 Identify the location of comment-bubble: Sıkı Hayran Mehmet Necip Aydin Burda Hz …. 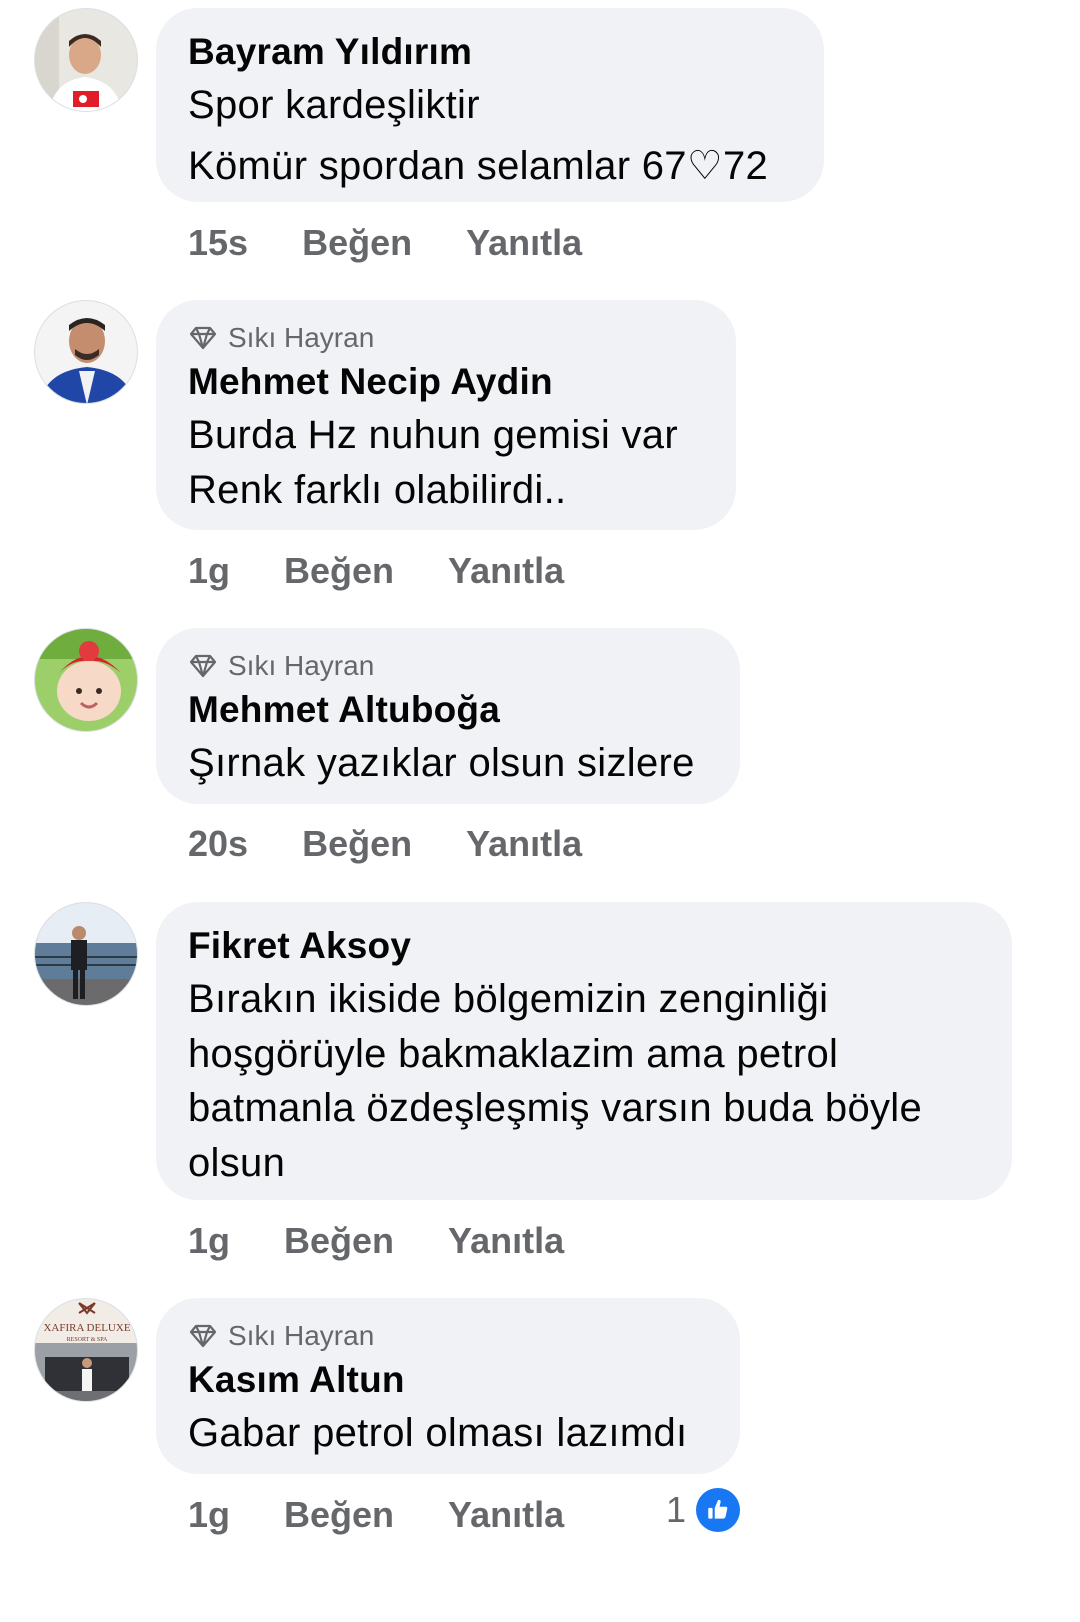
(446, 415).